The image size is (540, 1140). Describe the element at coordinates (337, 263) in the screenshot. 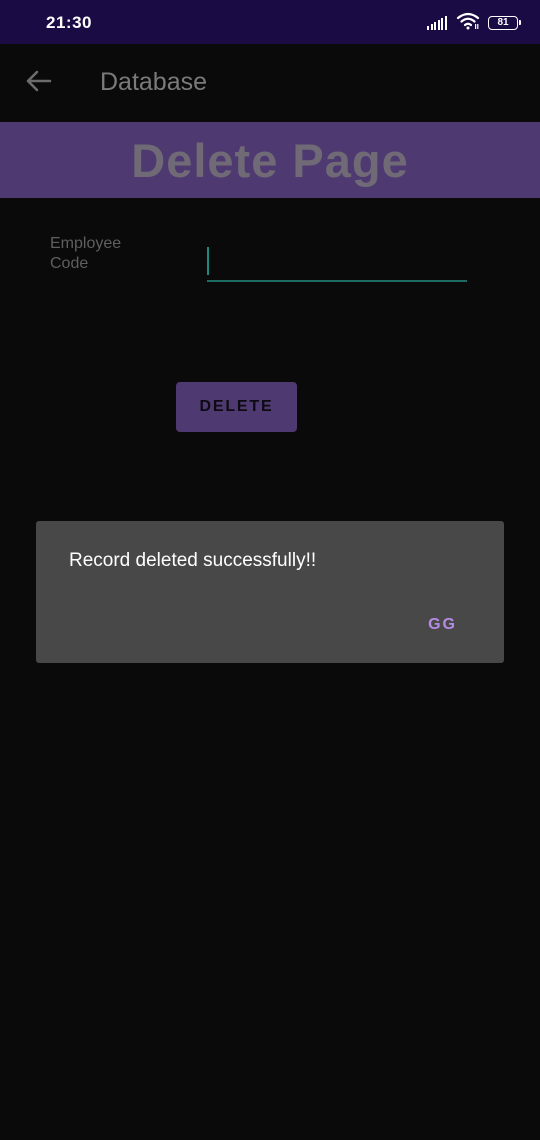

I see `employee-code-input` at that location.